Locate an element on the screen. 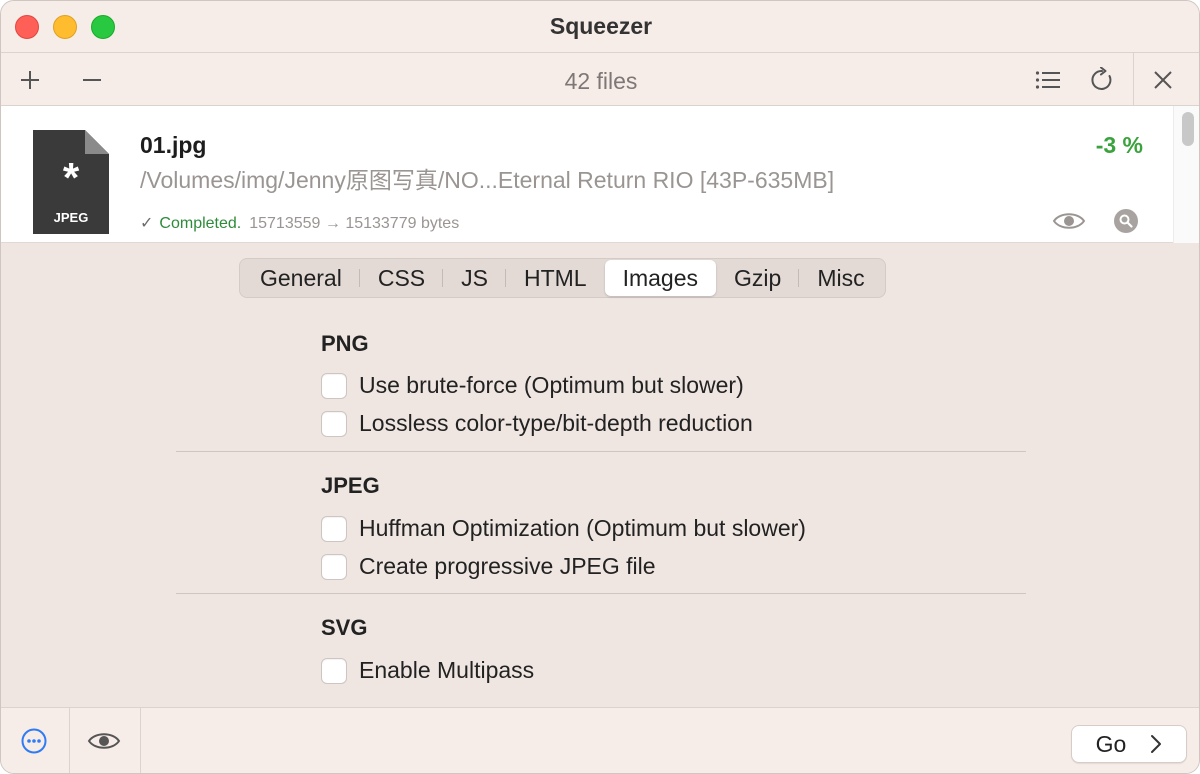 This screenshot has height=774, width=1200. tab-html: HTML is located at coordinates (555, 278).